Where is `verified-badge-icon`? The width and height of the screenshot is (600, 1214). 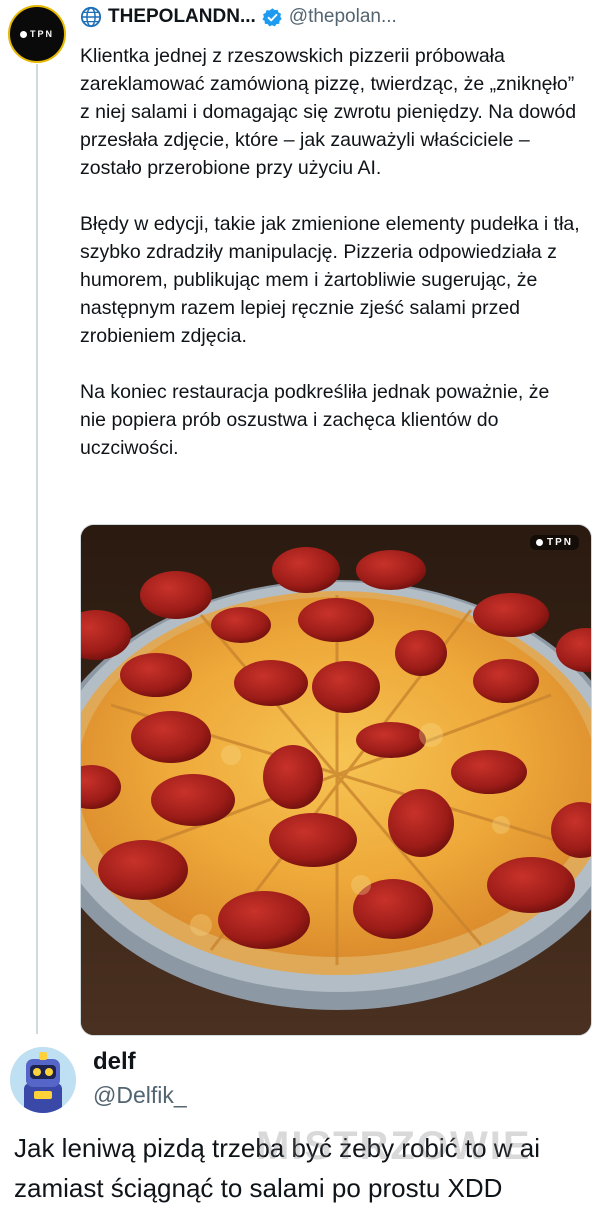
verified-badge-icon is located at coordinates (272, 16).